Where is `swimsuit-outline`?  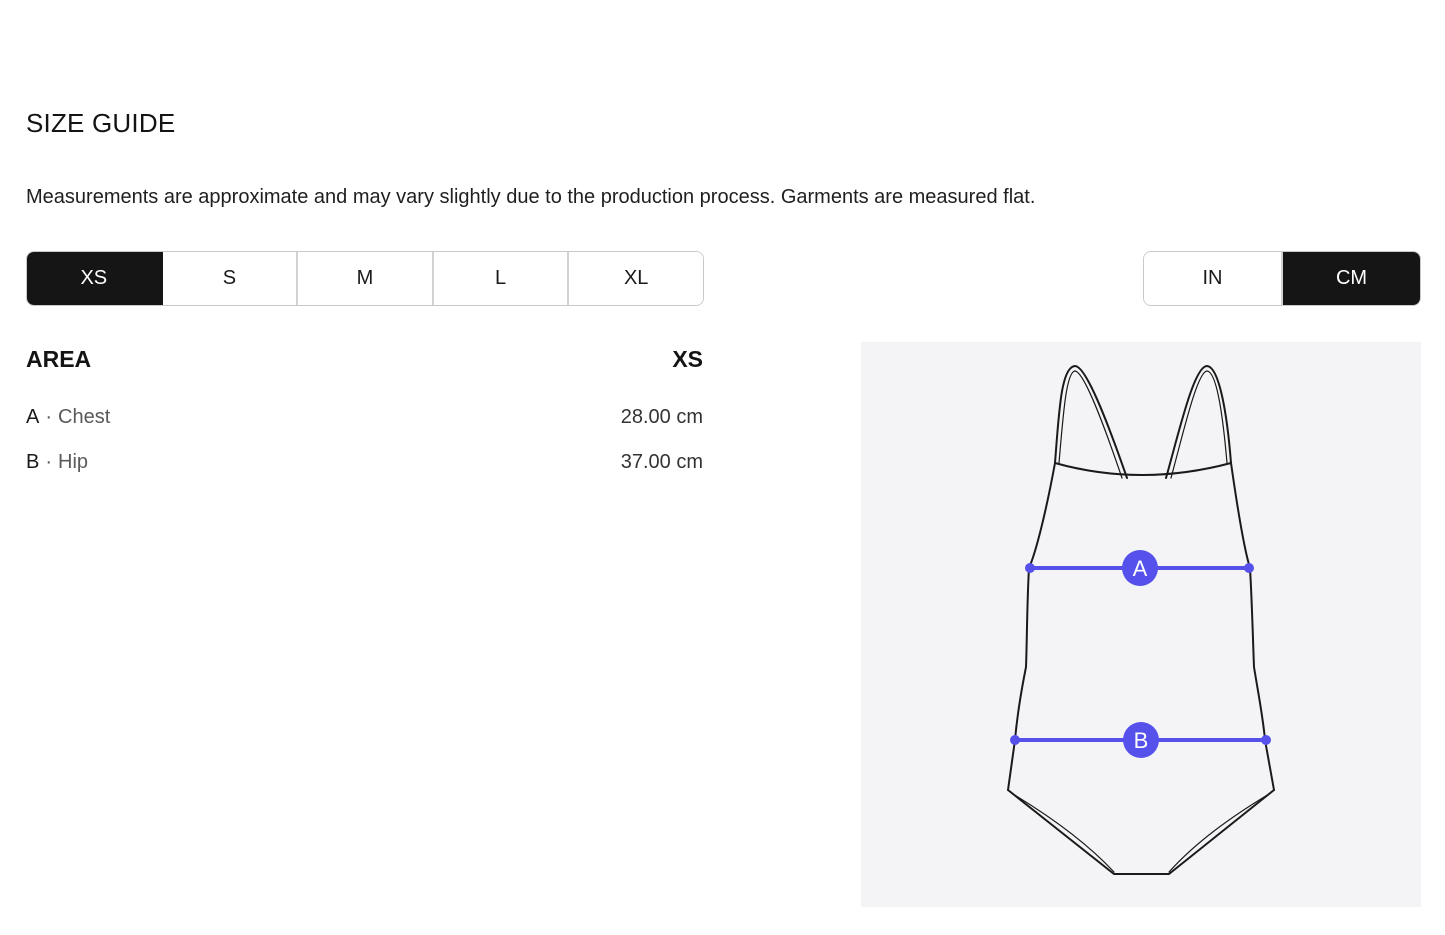 swimsuit-outline is located at coordinates (1141, 620).